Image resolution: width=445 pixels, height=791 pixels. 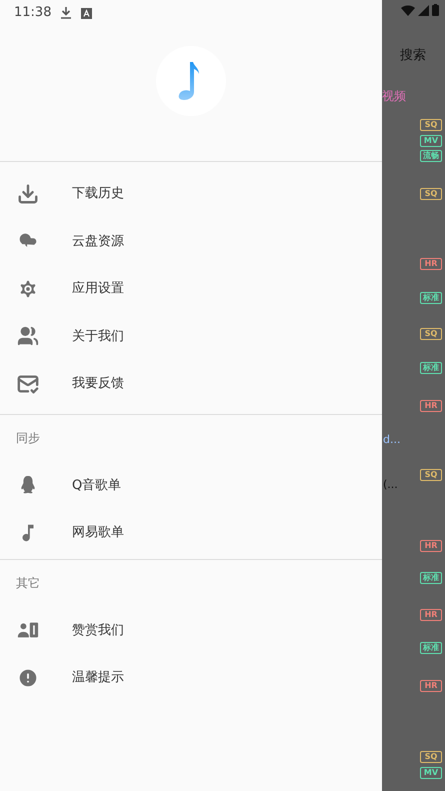 I want to click on signal-icon, so click(x=423, y=10).